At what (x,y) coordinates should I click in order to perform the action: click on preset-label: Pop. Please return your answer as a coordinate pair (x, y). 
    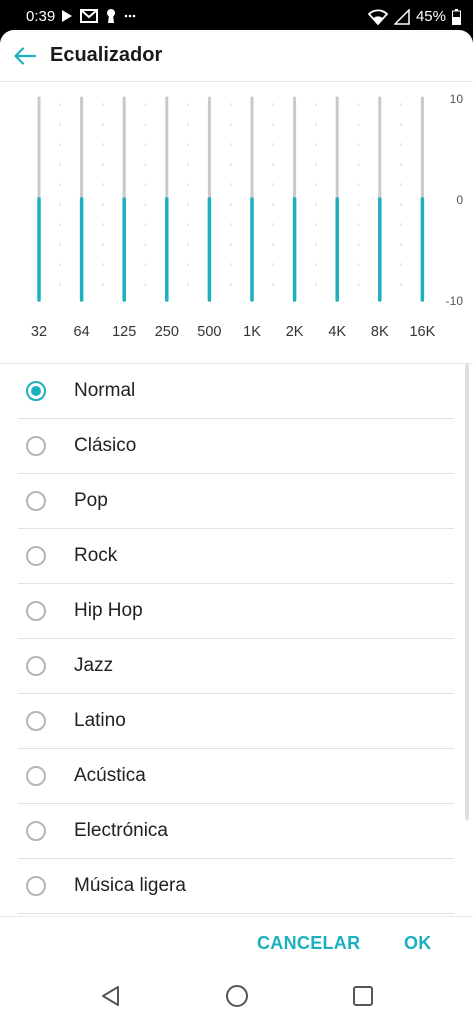
    Looking at the image, I should click on (91, 500).